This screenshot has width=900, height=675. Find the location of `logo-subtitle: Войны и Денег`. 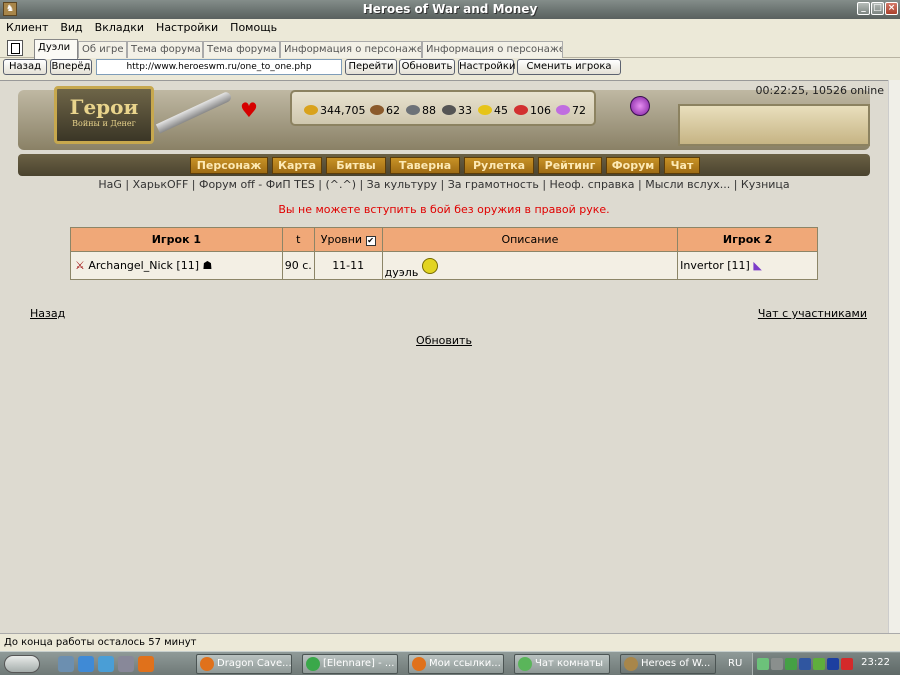

logo-subtitle: Войны и Денег is located at coordinates (104, 123).